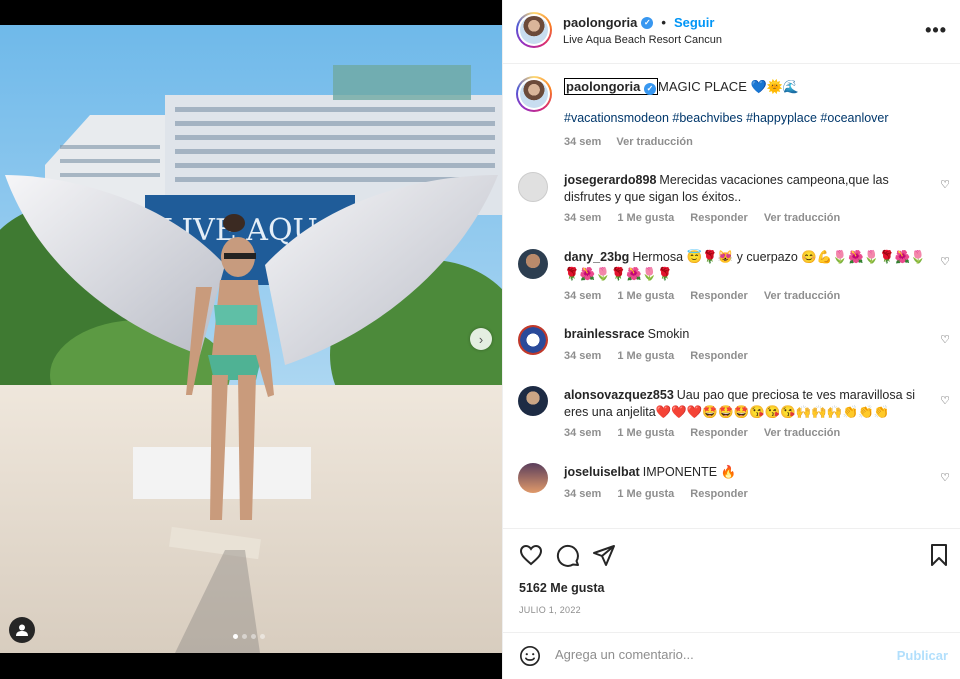  What do you see at coordinates (638, 22) in the screenshot?
I see `author-line: paolongoria ✓ • Seguir` at bounding box center [638, 22].